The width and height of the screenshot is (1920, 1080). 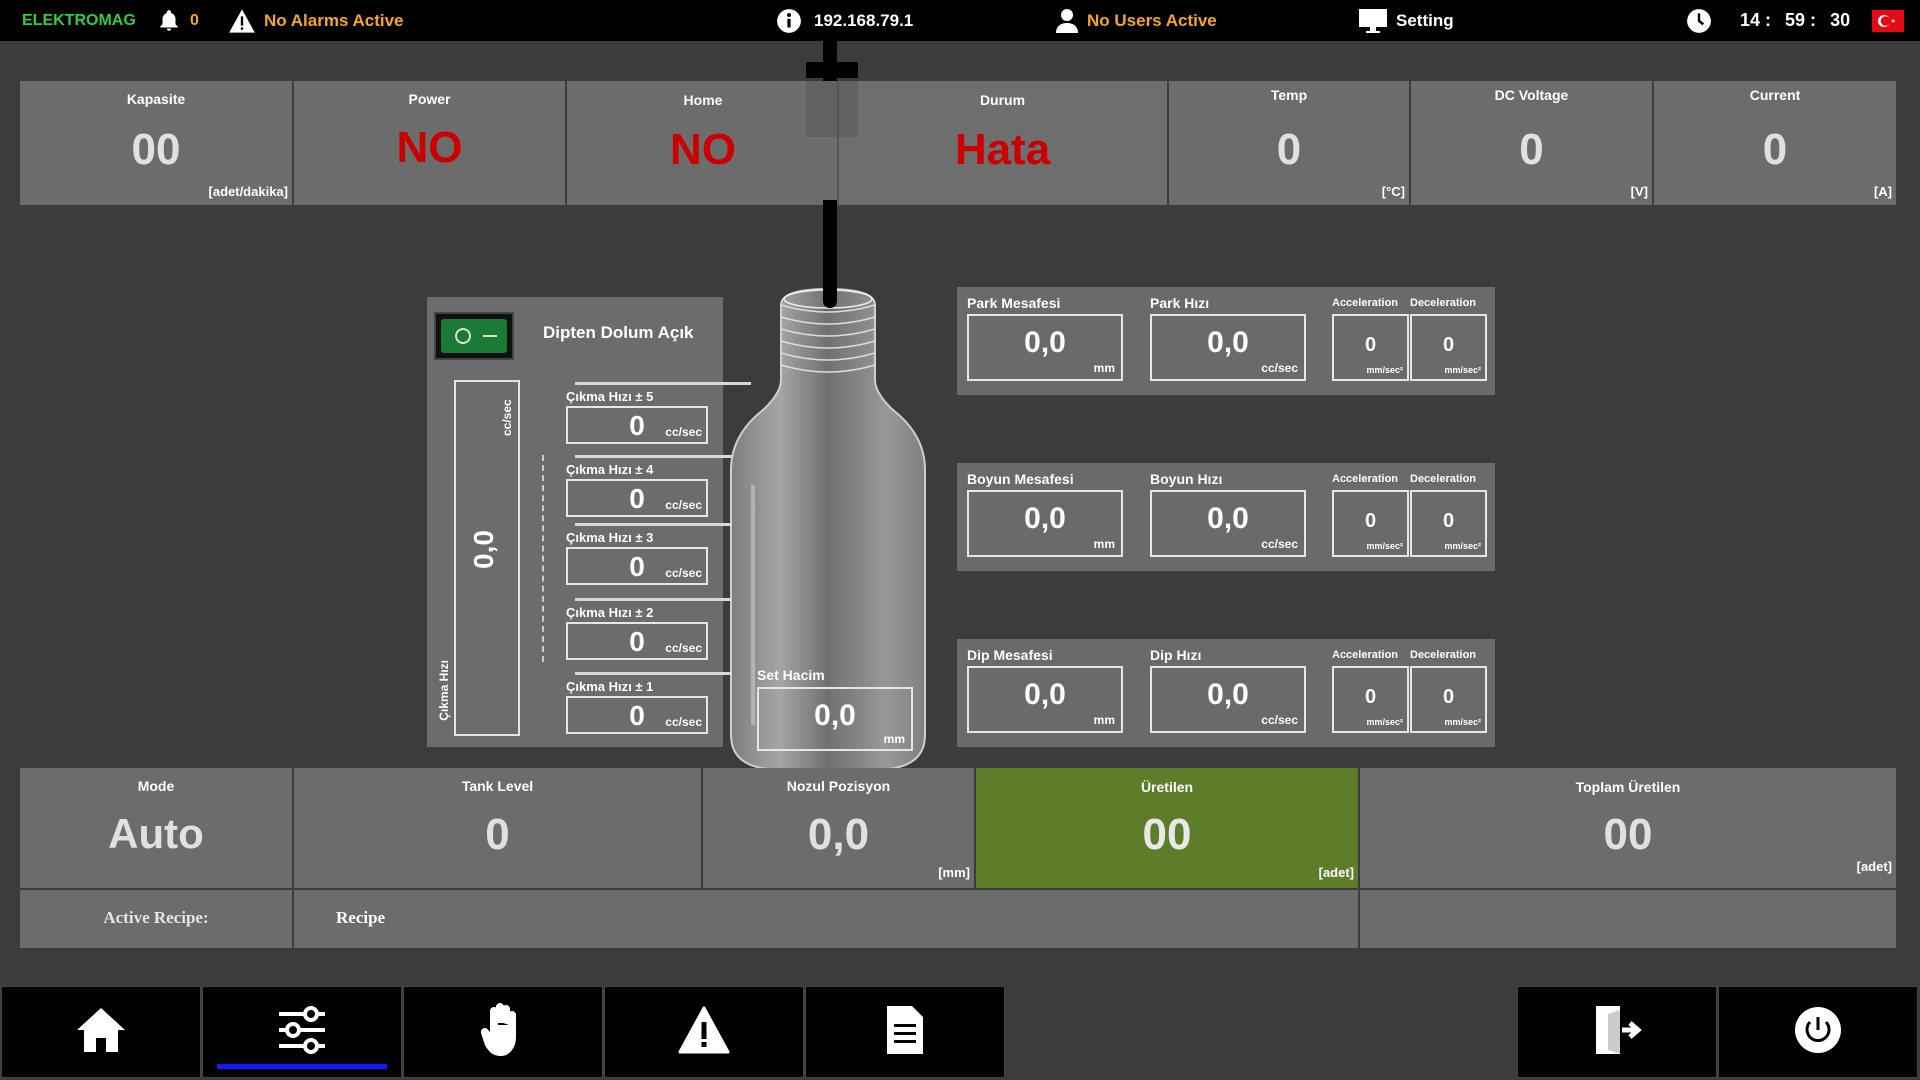 What do you see at coordinates (844, 20) in the screenshot?
I see `network-info: 192.168.79.1` at bounding box center [844, 20].